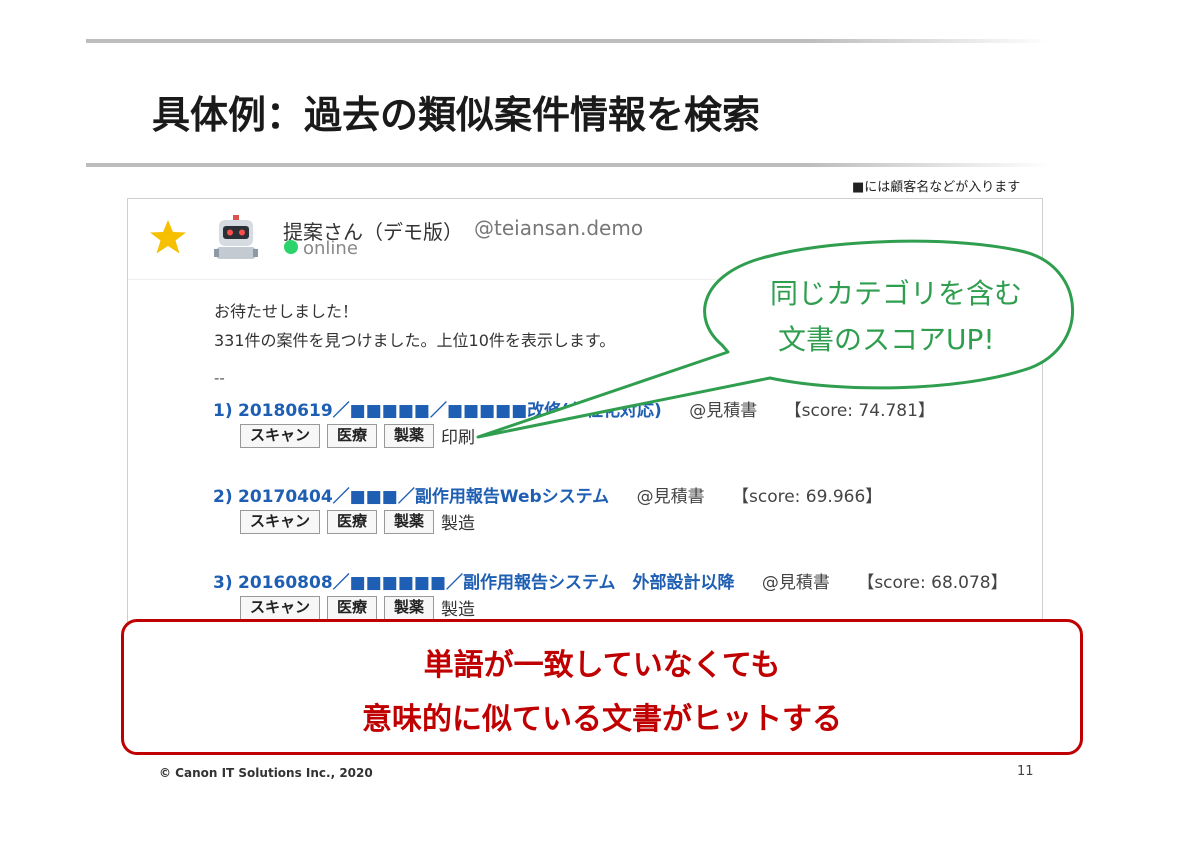 This screenshot has width=1192, height=843. Describe the element at coordinates (415, 340) in the screenshot. I see `message-result-count: 331件の案件を見つけました。上位10件を表示します。` at that location.